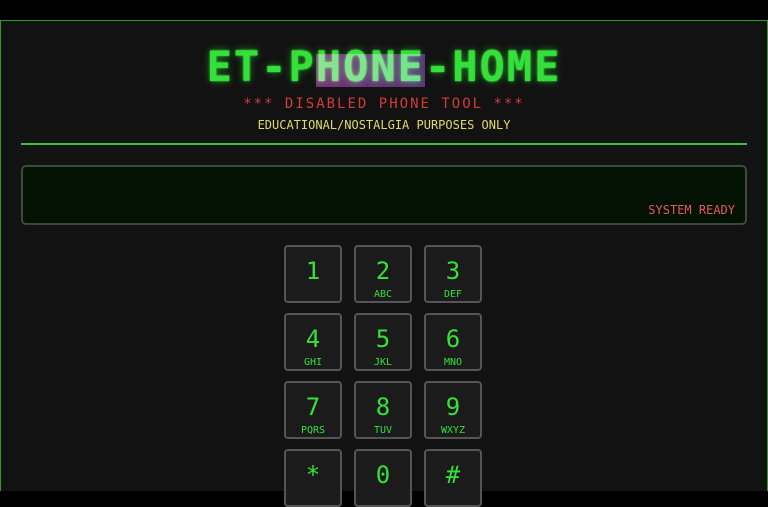 This screenshot has width=768, height=507. What do you see at coordinates (383, 294) in the screenshot?
I see `key-letters: ABC` at bounding box center [383, 294].